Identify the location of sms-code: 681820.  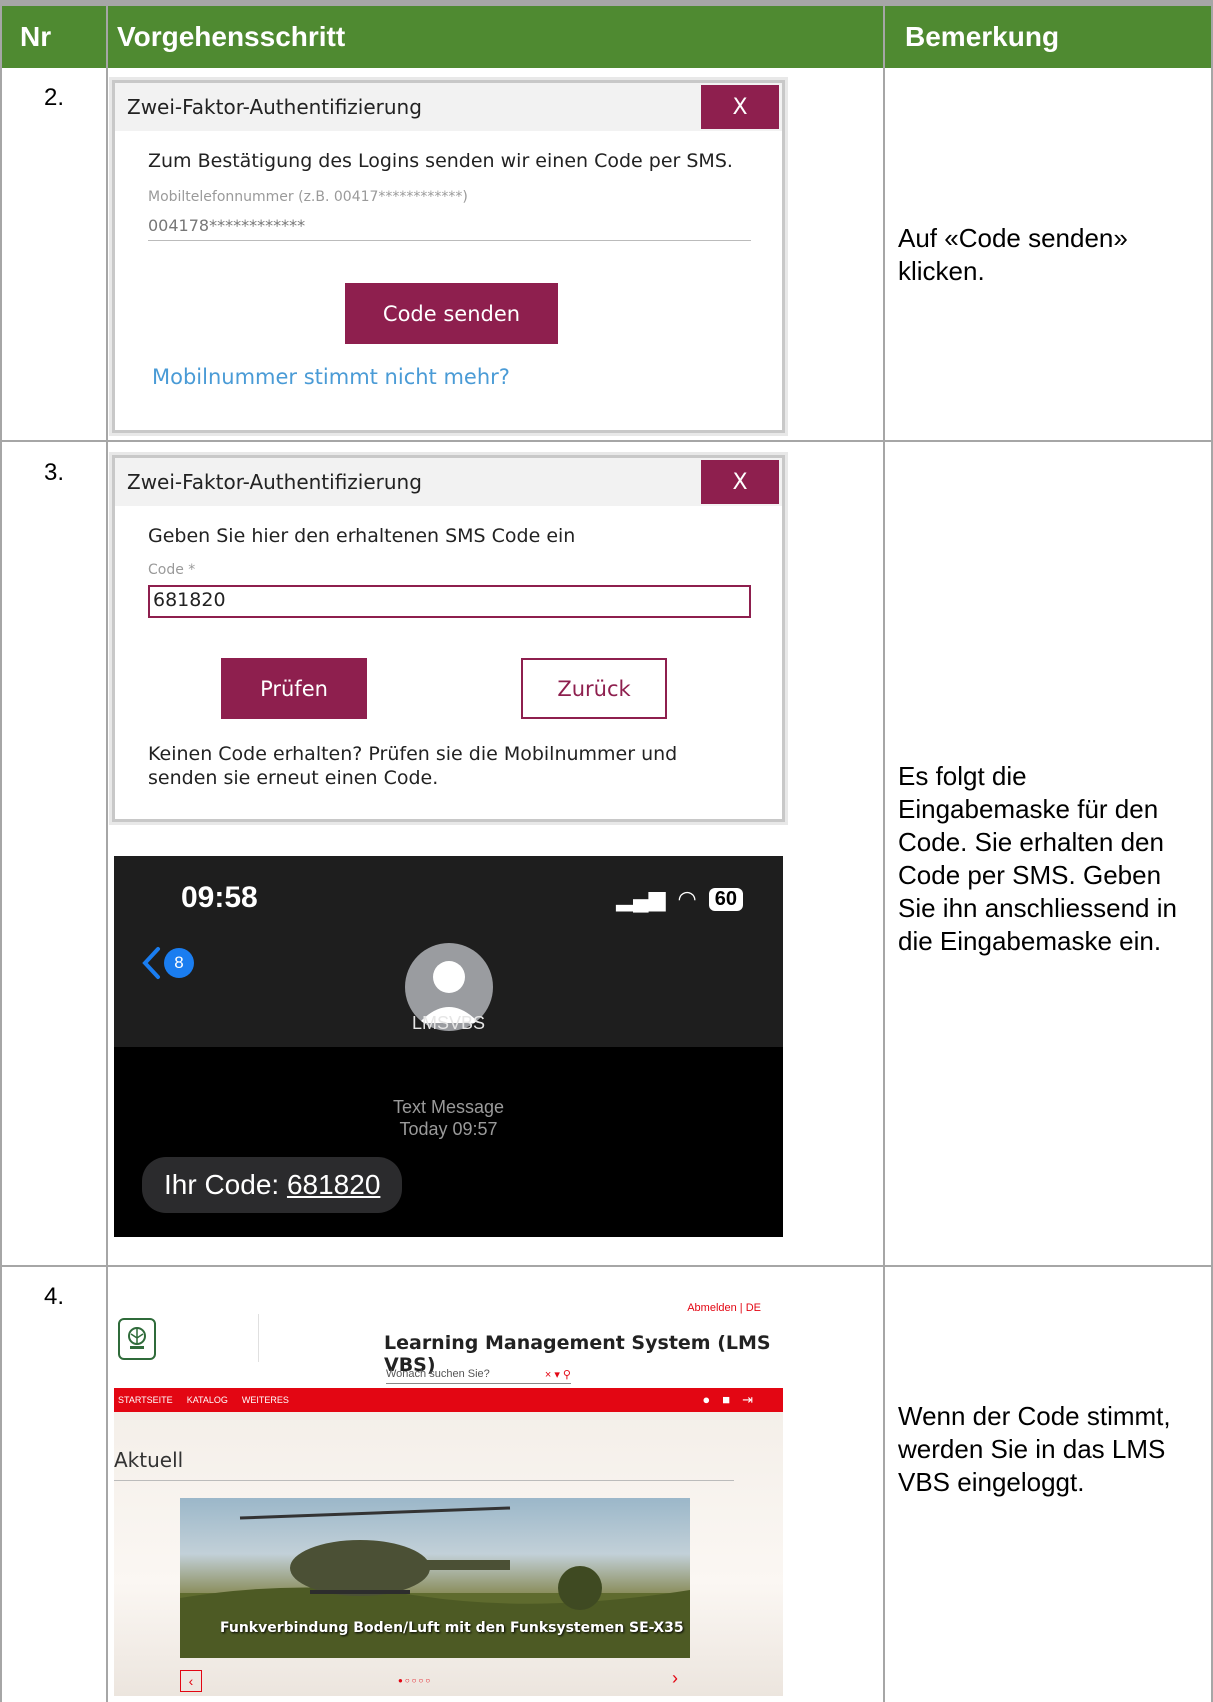
(333, 1184).